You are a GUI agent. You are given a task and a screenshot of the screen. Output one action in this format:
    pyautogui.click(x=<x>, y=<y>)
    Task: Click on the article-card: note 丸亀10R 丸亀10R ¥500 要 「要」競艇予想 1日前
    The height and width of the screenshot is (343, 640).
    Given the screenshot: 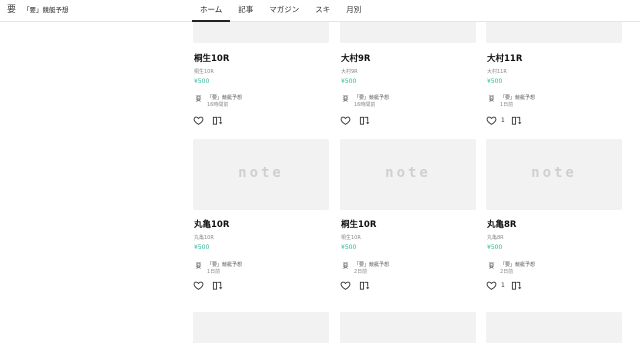 What is the action you would take?
    pyautogui.click(x=261, y=219)
    